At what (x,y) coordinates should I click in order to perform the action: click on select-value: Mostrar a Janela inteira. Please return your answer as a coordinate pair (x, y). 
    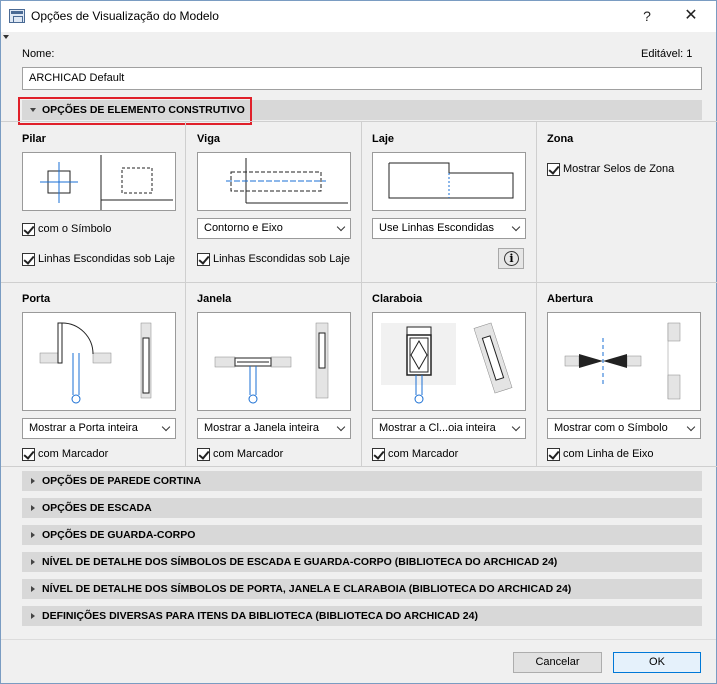
    Looking at the image, I should click on (261, 428).